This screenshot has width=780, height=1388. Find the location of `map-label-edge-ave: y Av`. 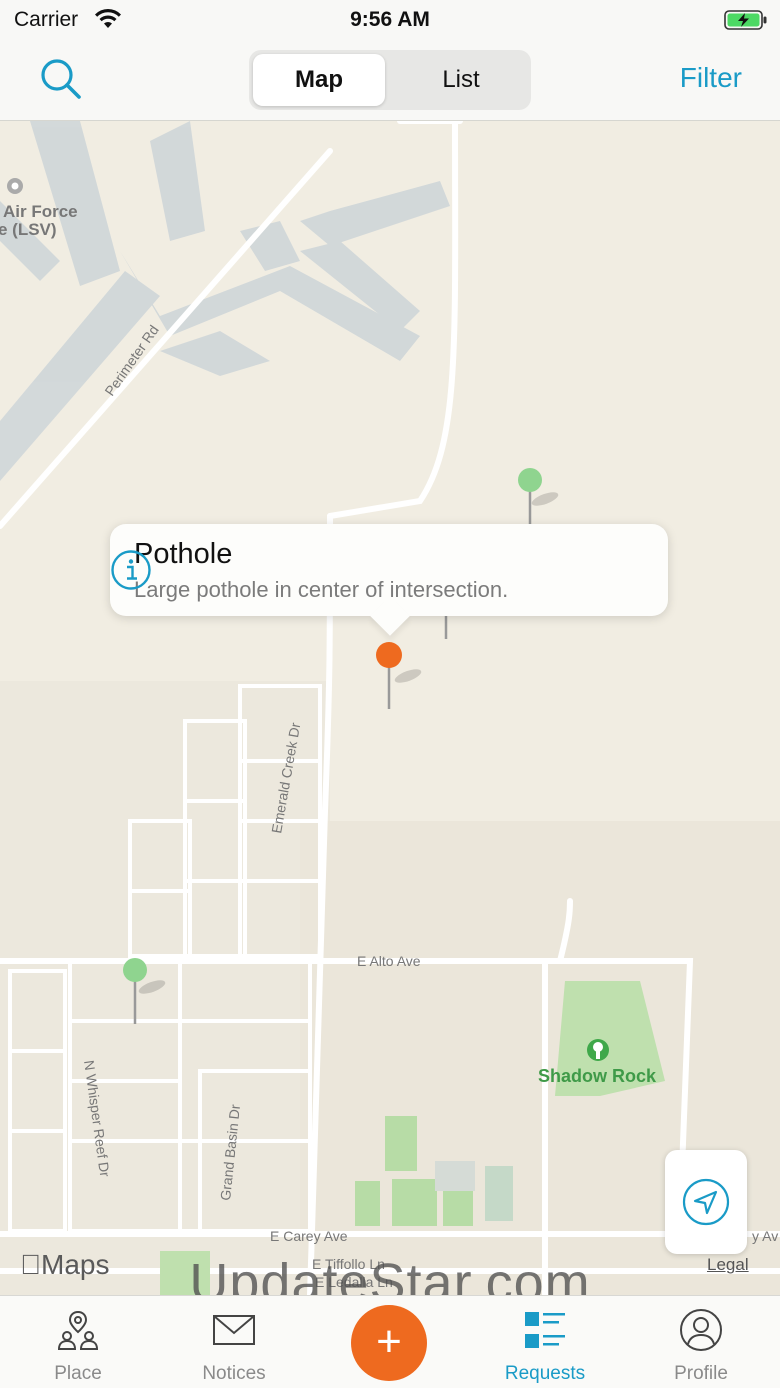

map-label-edge-ave: y Av is located at coordinates (765, 1236).